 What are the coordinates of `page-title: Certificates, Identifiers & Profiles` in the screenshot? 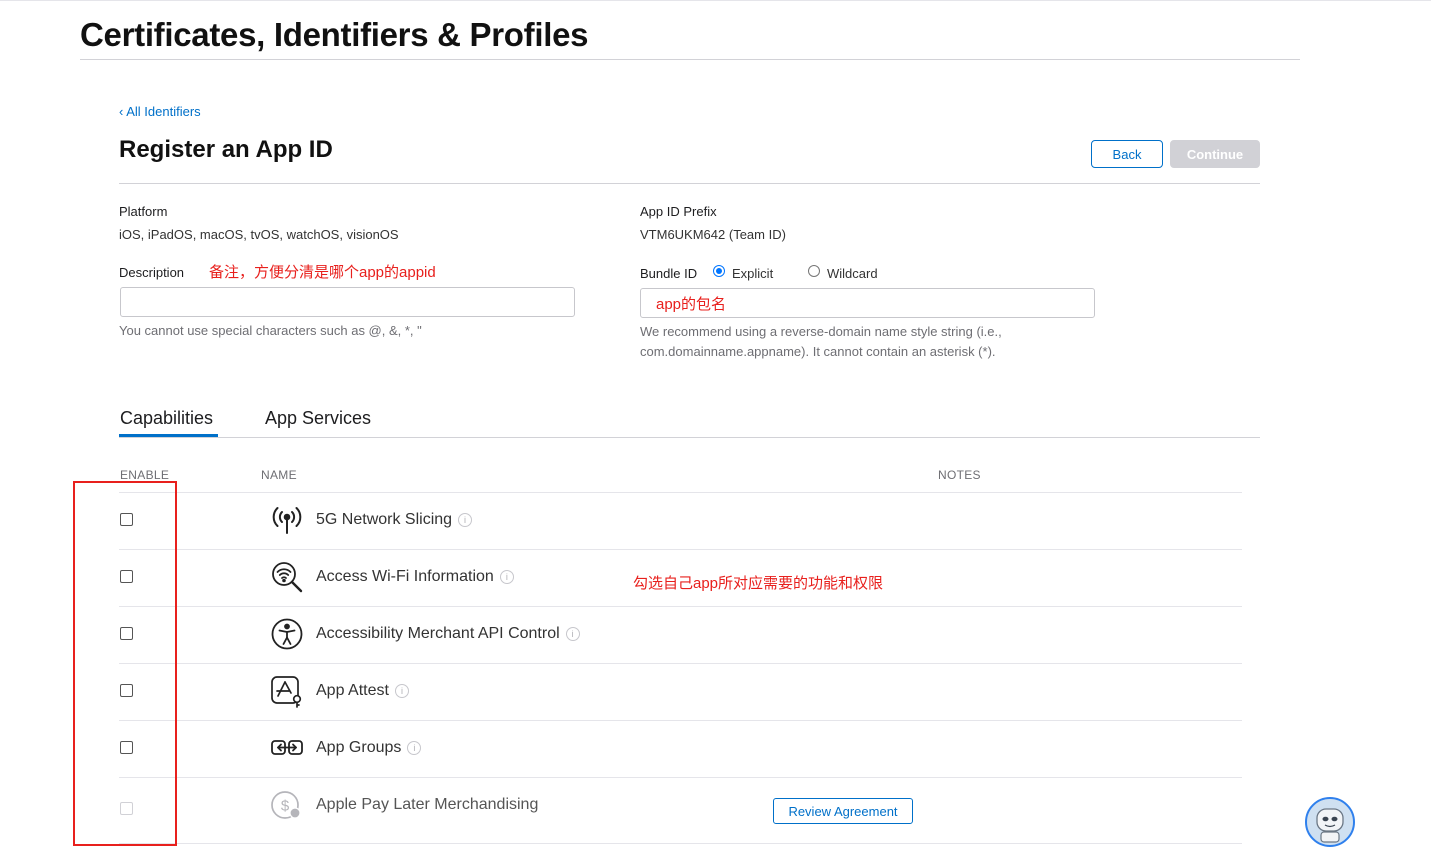 It's located at (334, 34).